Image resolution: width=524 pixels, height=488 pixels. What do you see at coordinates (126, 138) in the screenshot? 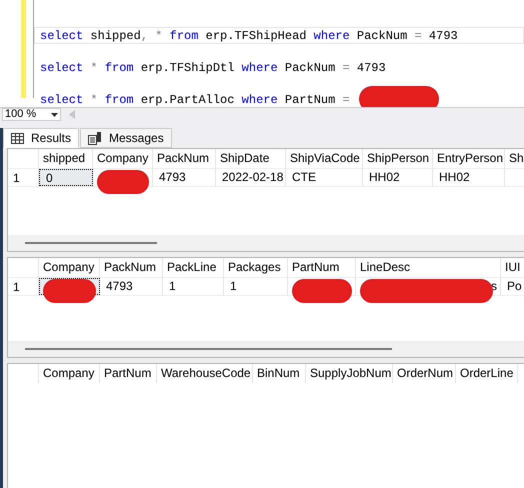
I see `results-tab: Messages` at bounding box center [126, 138].